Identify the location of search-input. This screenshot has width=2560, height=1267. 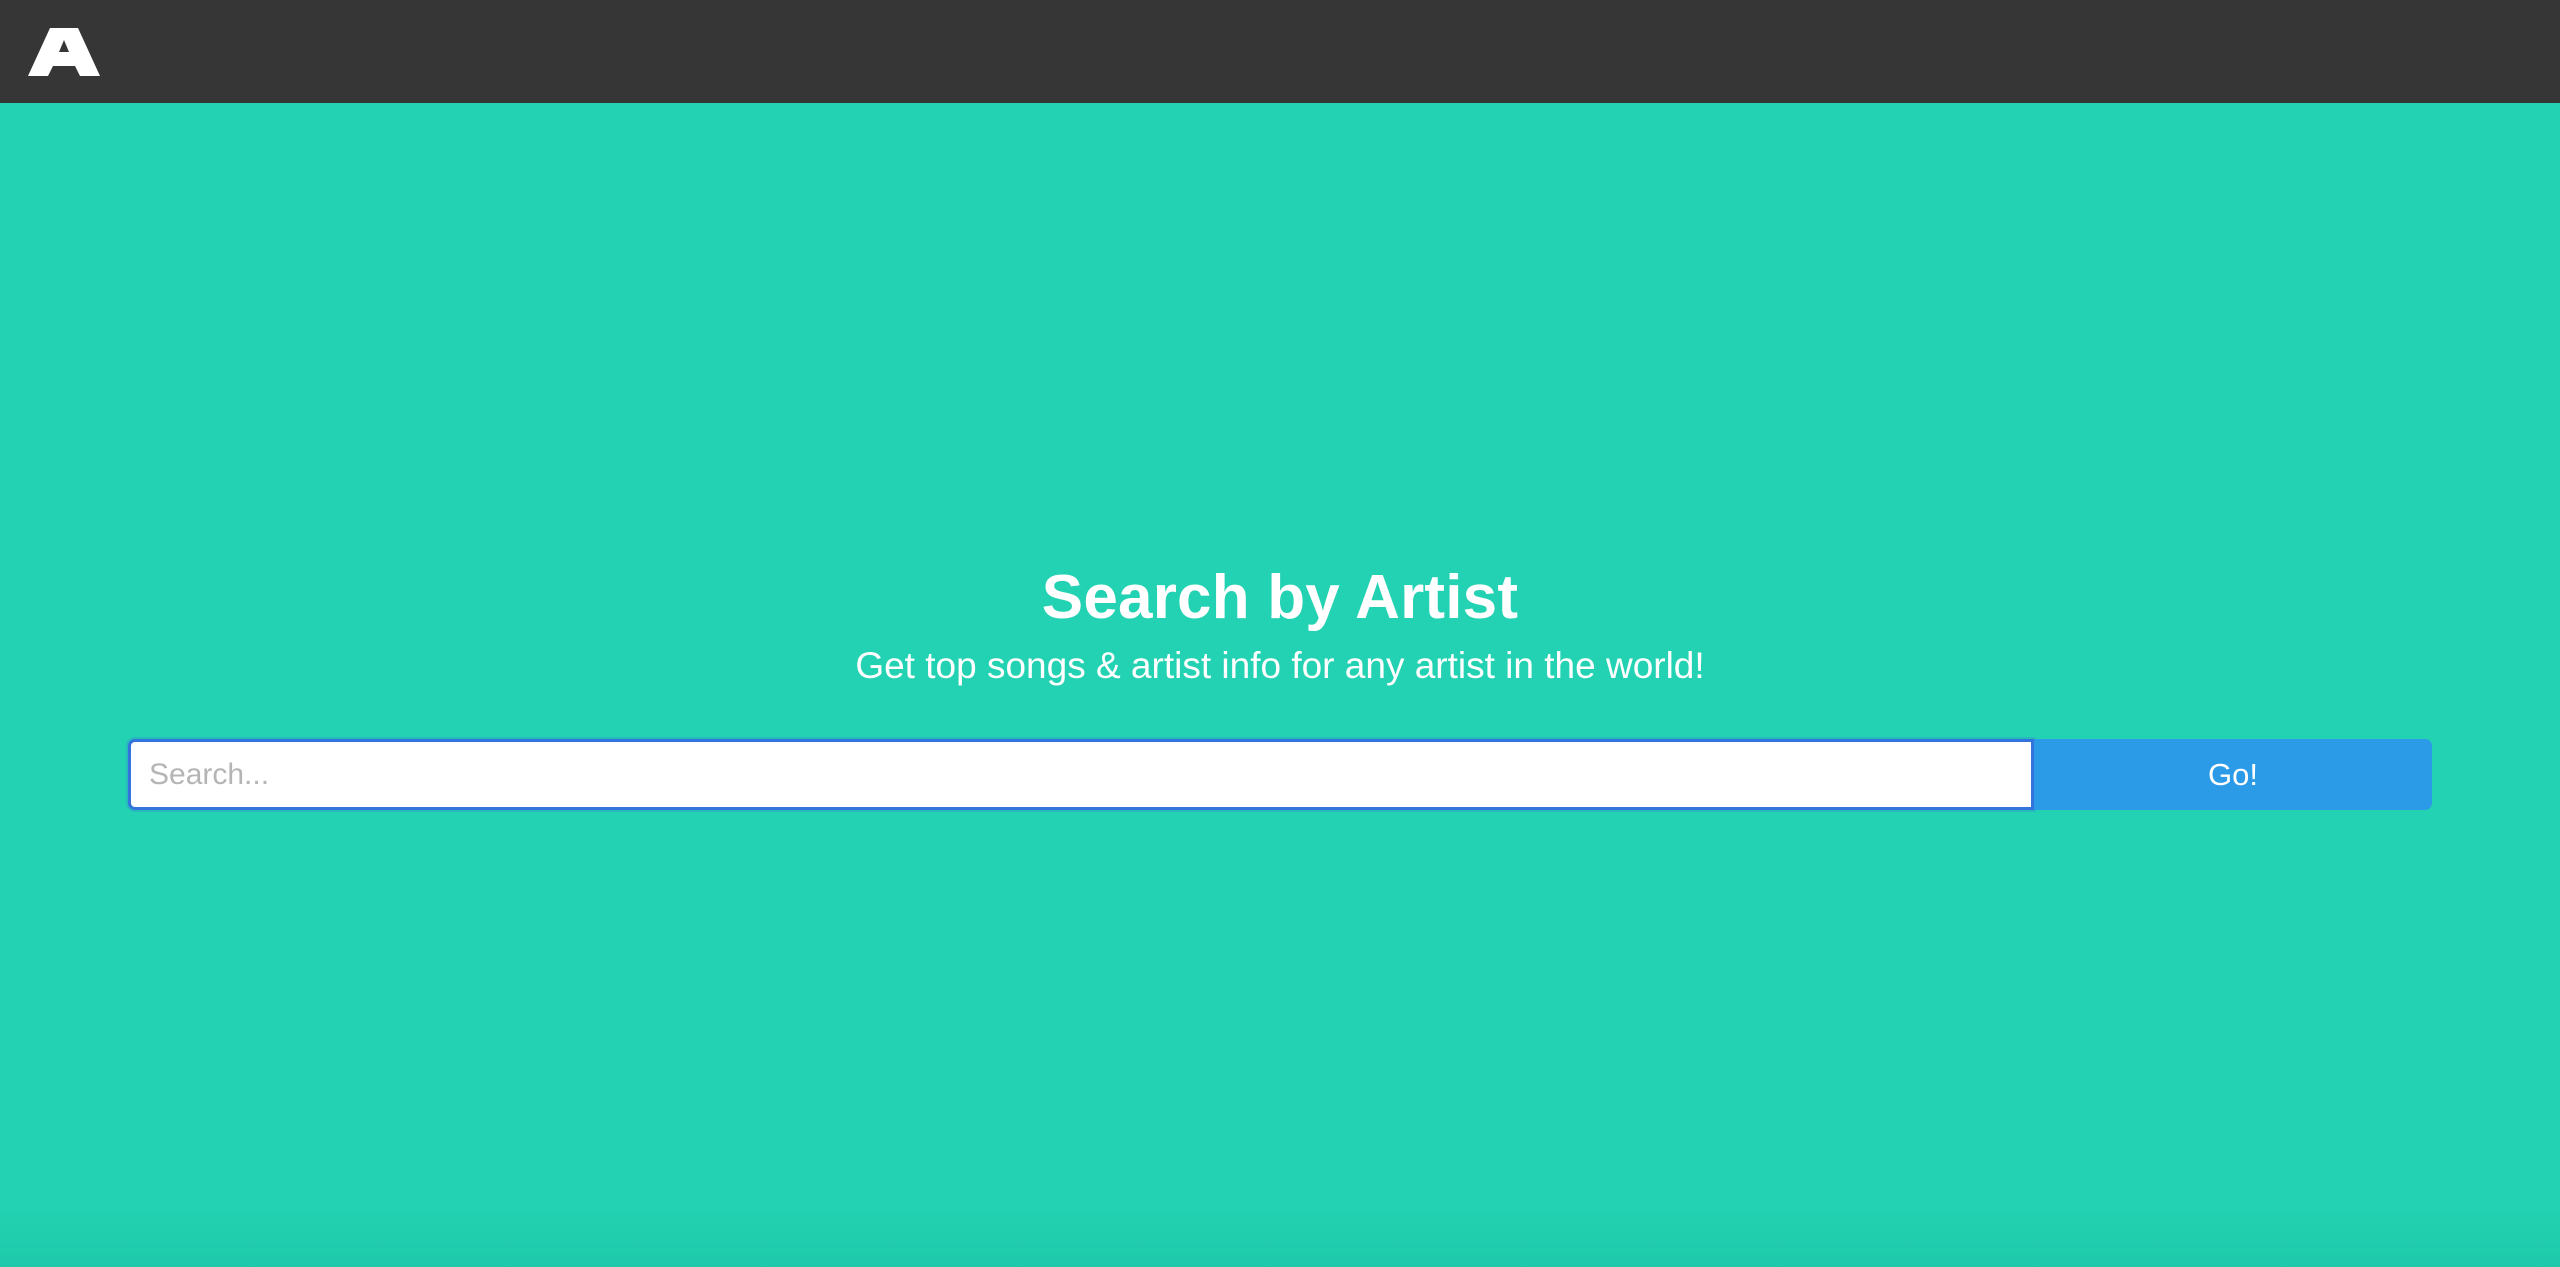
(1081, 774).